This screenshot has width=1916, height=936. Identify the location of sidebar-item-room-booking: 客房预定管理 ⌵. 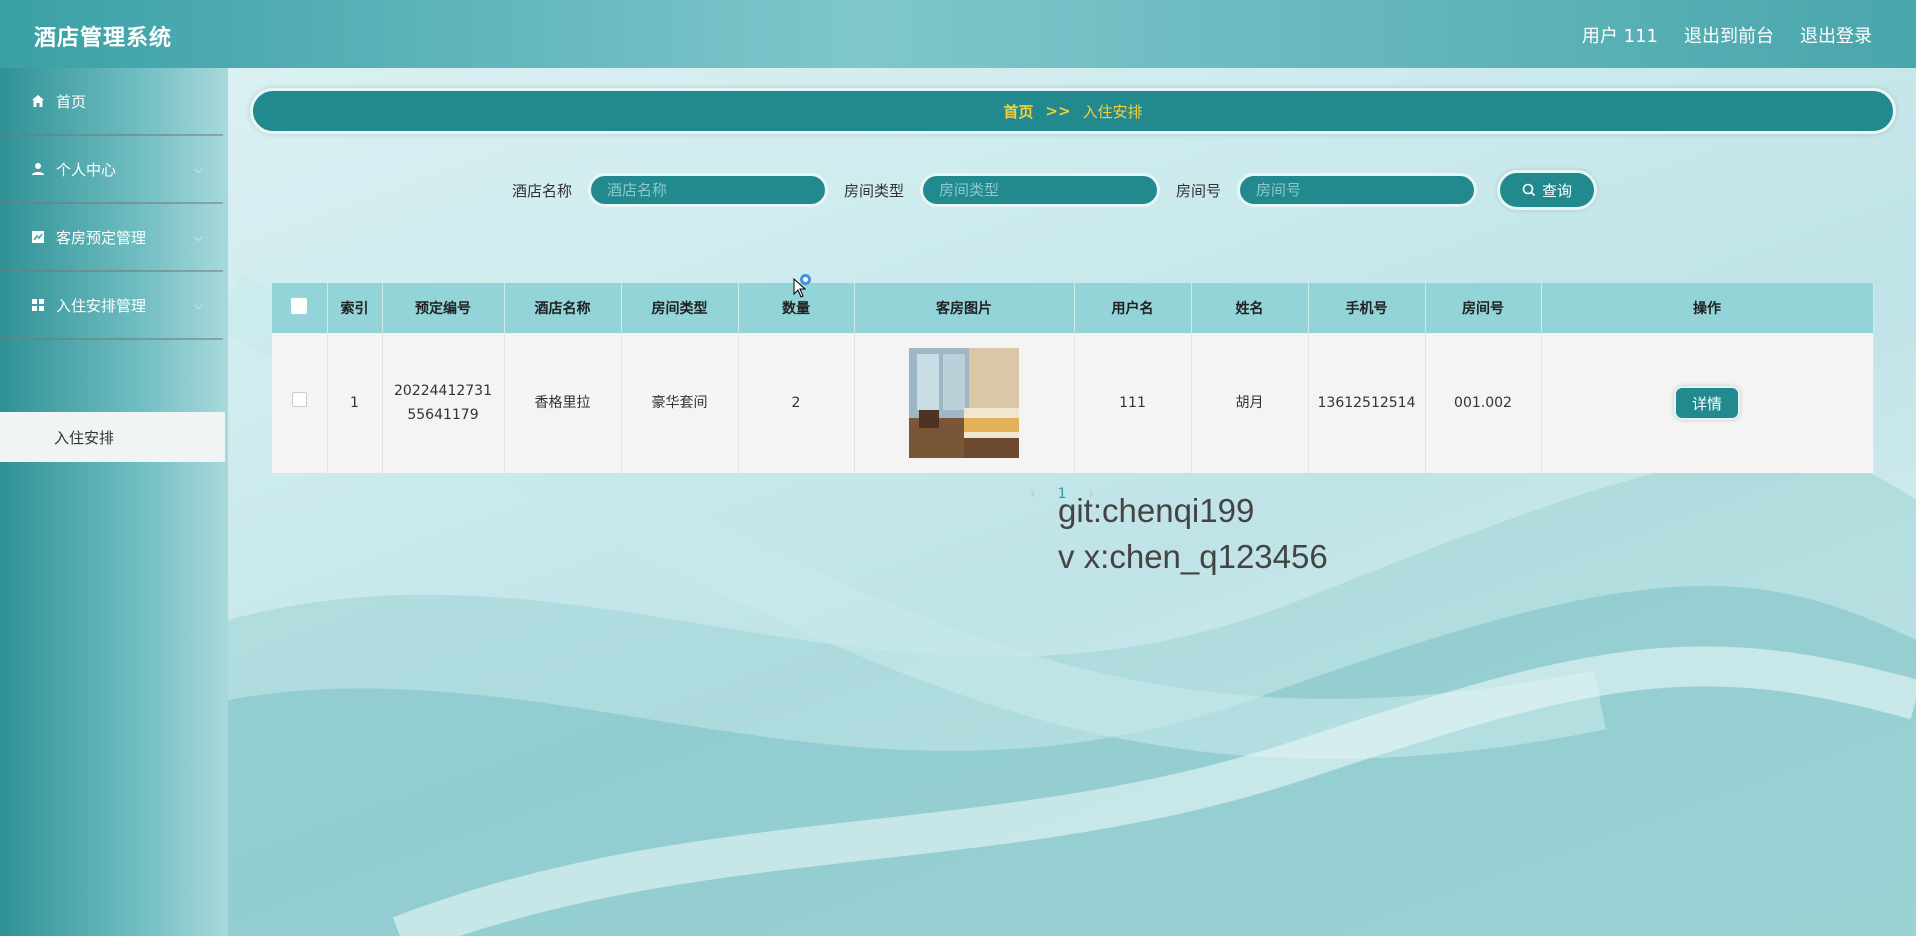
(111, 238).